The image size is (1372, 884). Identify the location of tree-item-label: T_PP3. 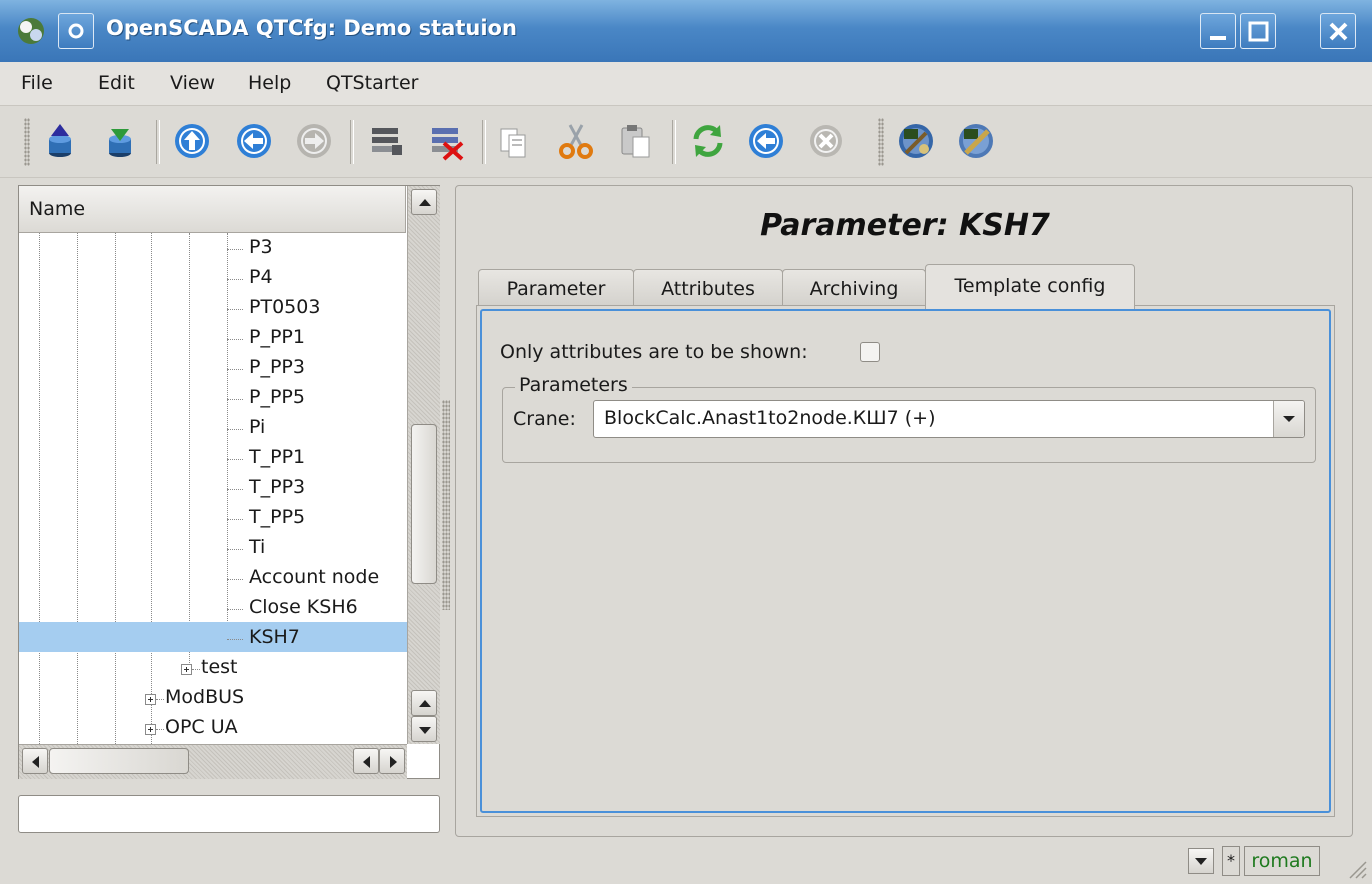
(277, 487).